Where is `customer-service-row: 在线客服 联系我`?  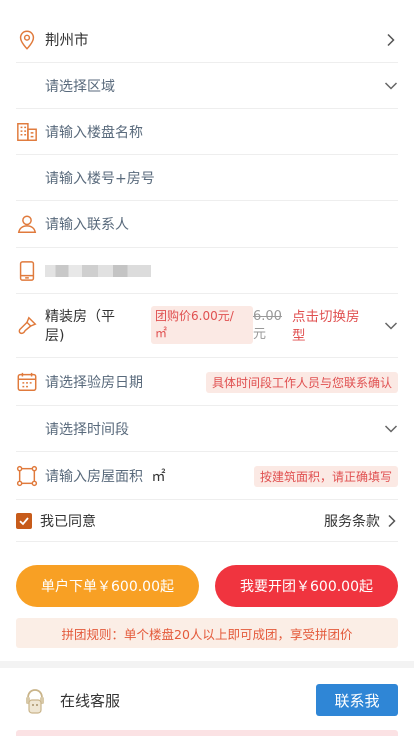 customer-service-row: 在线客服 联系我 is located at coordinates (207, 699).